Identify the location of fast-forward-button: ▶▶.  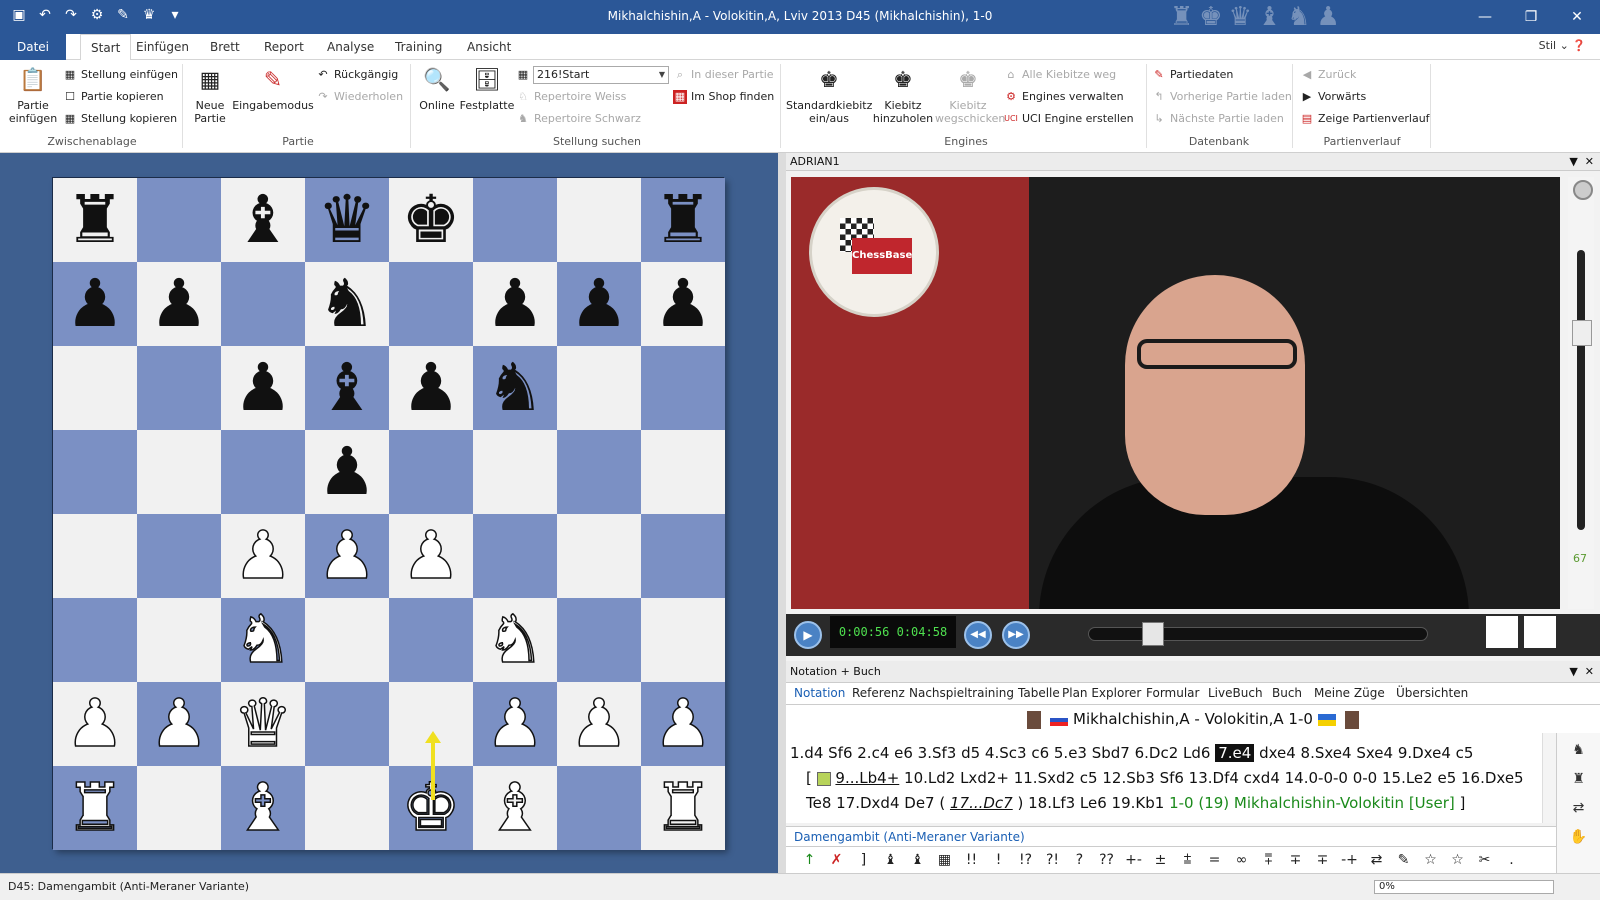
(1016, 635).